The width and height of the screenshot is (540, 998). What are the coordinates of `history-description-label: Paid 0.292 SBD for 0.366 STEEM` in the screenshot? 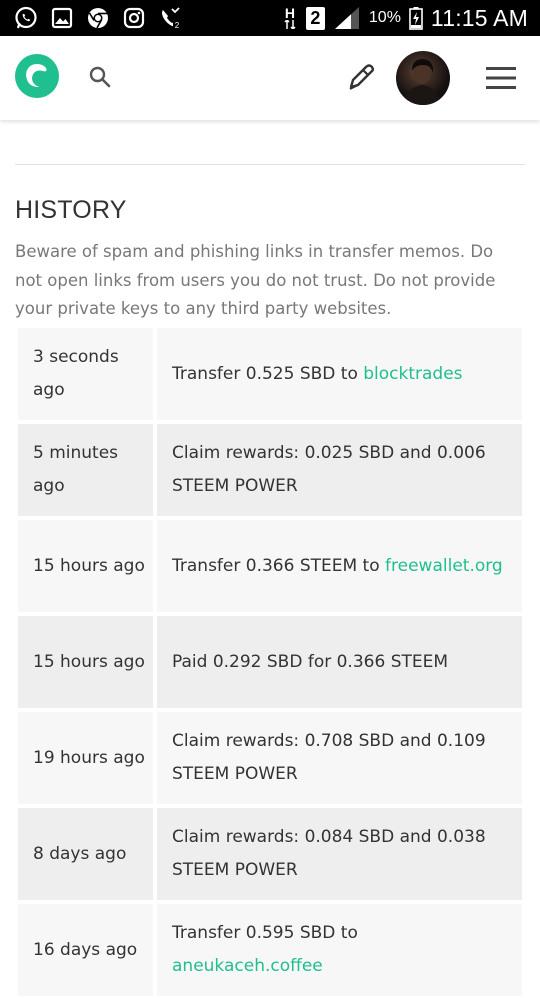 It's located at (310, 661).